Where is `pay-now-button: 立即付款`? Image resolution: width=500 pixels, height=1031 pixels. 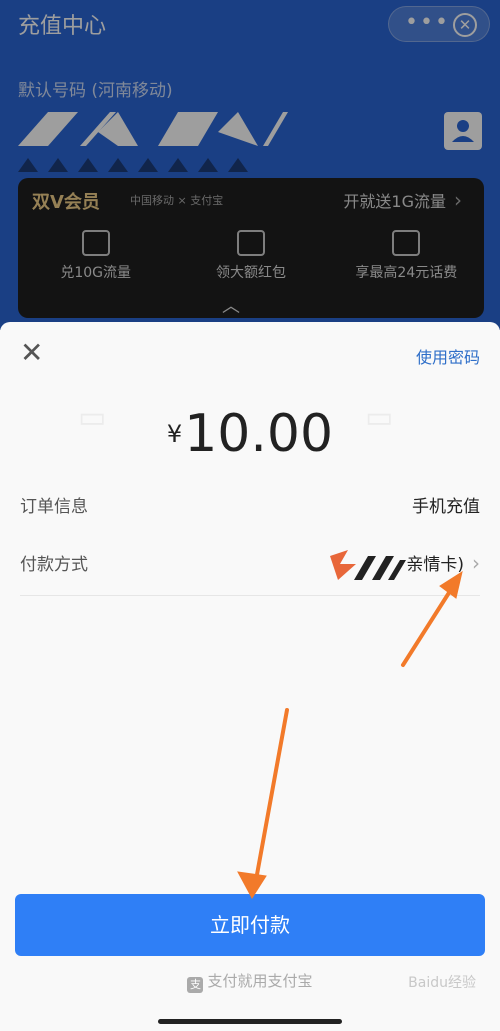
pay-now-button: 立即付款 is located at coordinates (250, 925).